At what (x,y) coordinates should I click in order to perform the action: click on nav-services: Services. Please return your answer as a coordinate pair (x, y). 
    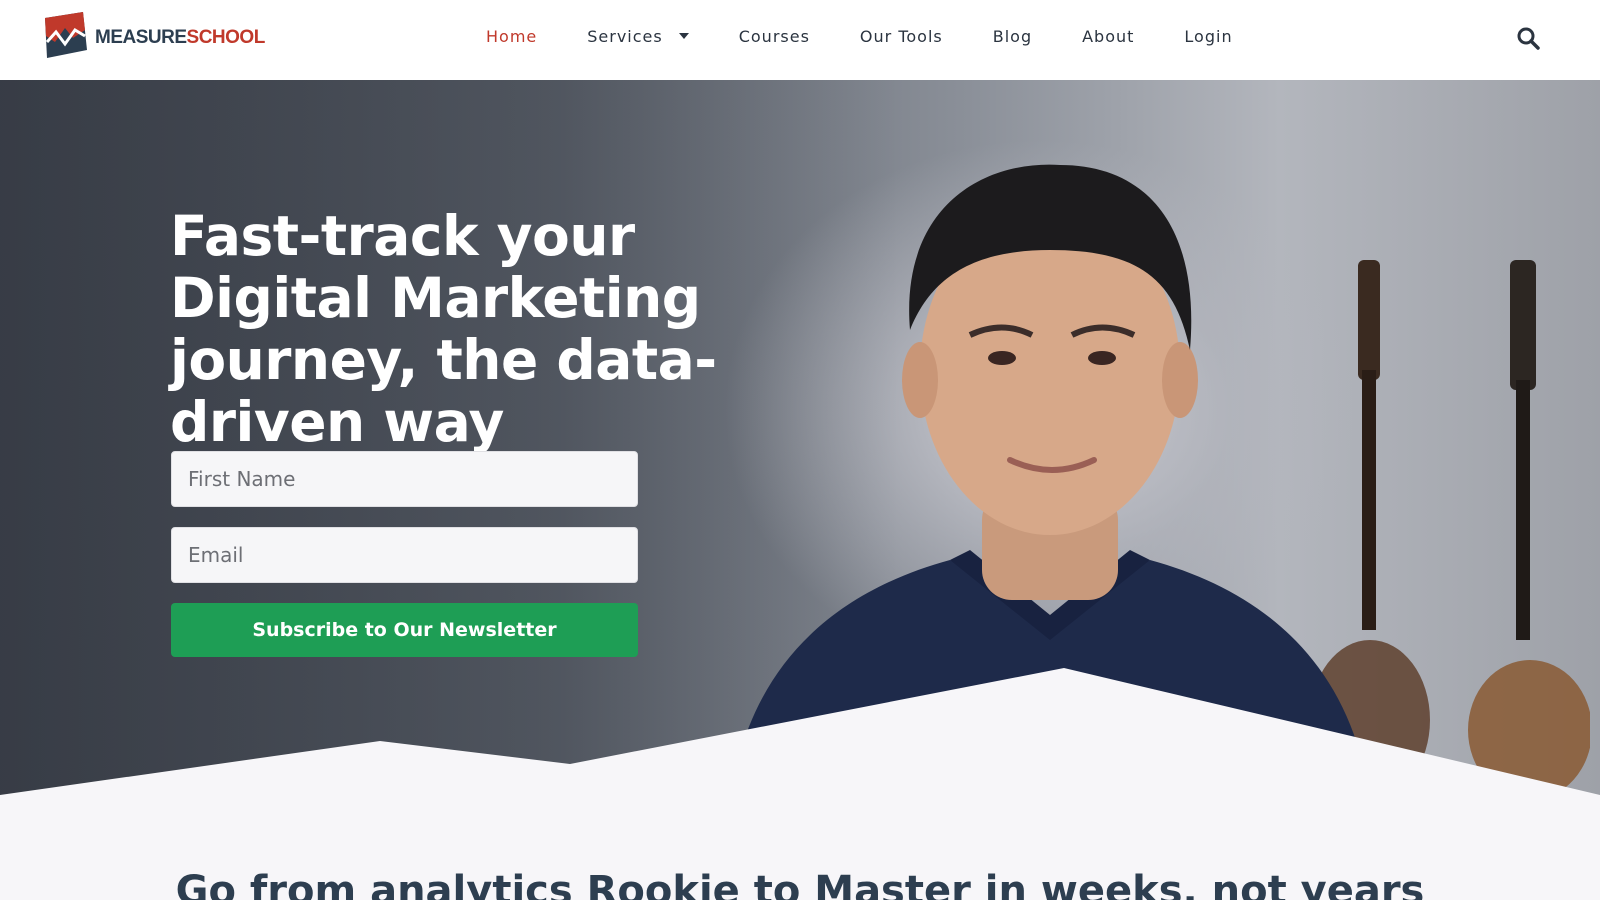
    Looking at the image, I should click on (642, 36).